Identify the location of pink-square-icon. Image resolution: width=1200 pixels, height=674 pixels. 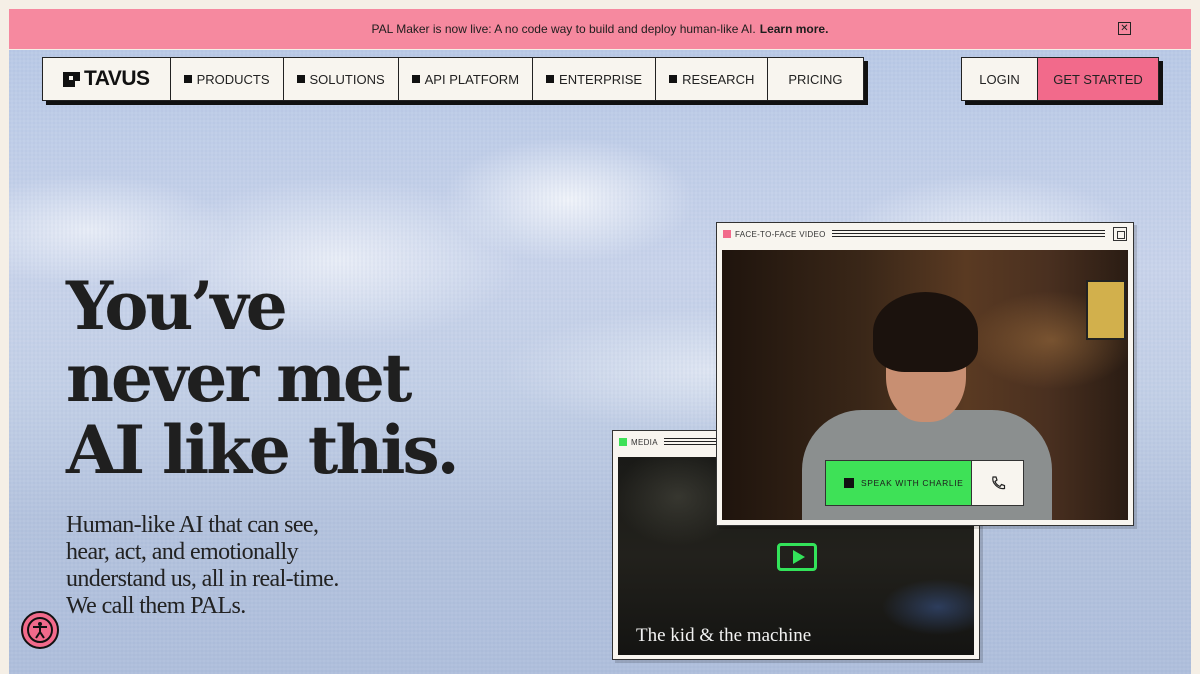
(727, 234).